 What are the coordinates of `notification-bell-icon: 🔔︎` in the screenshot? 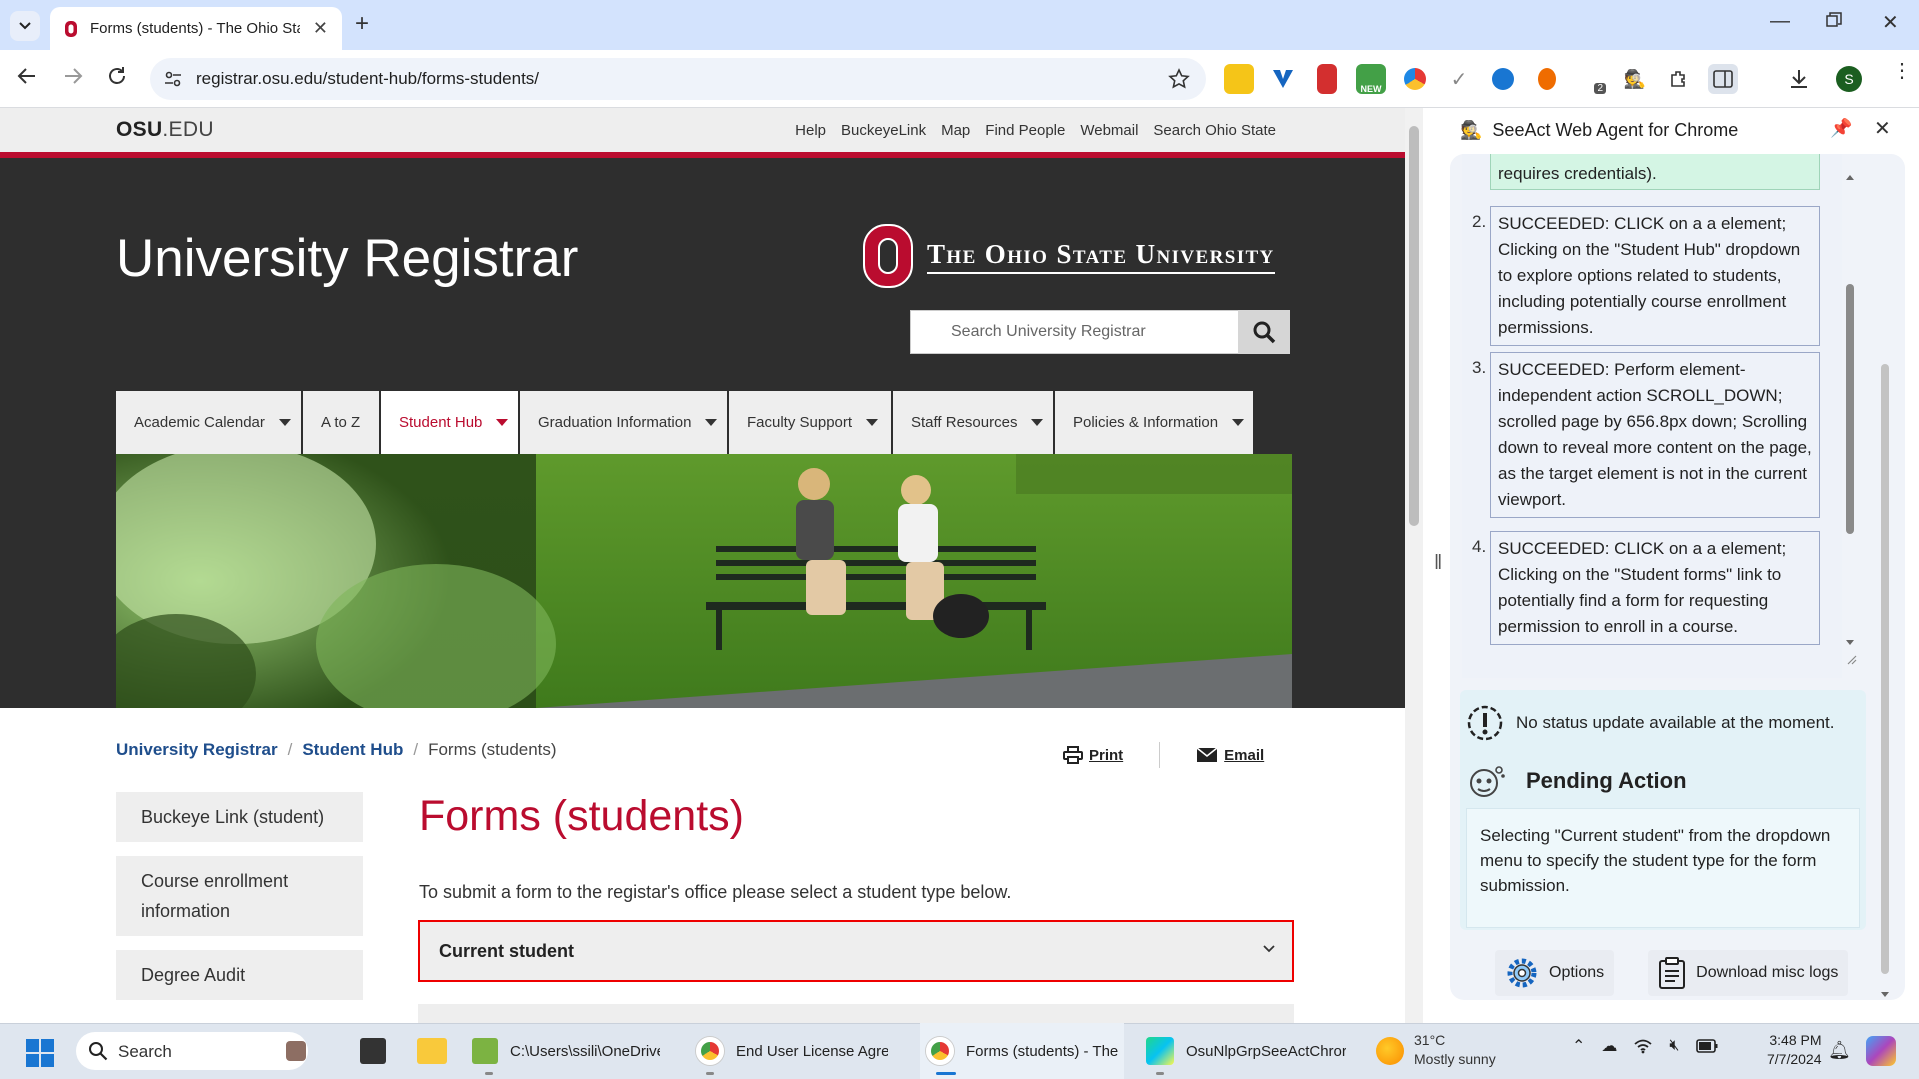 It's located at (1839, 1050).